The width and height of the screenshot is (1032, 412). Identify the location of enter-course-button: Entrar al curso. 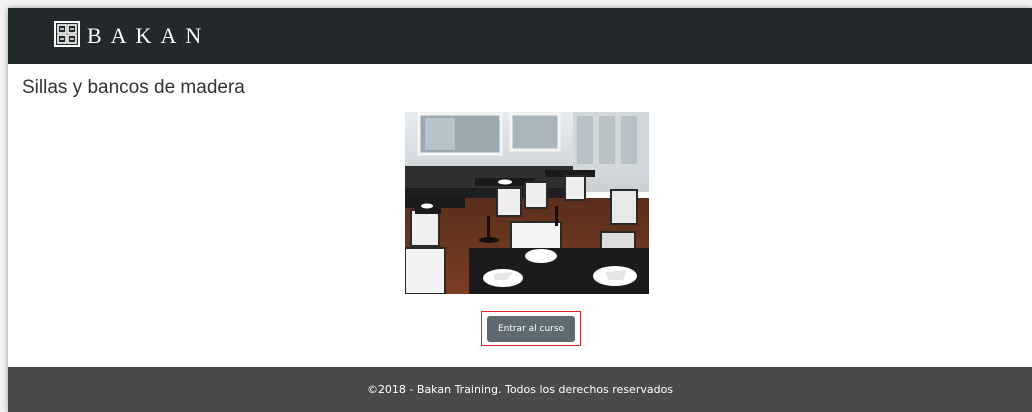
(531, 328).